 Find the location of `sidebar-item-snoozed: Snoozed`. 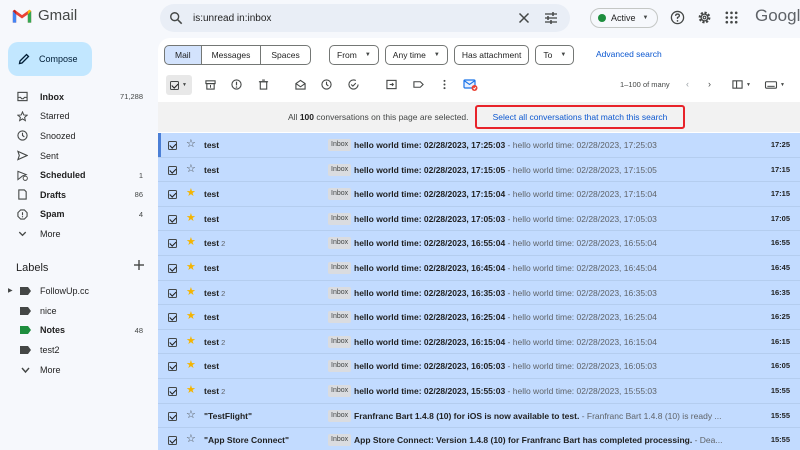

sidebar-item-snoozed: Snoozed is located at coordinates (75, 136).